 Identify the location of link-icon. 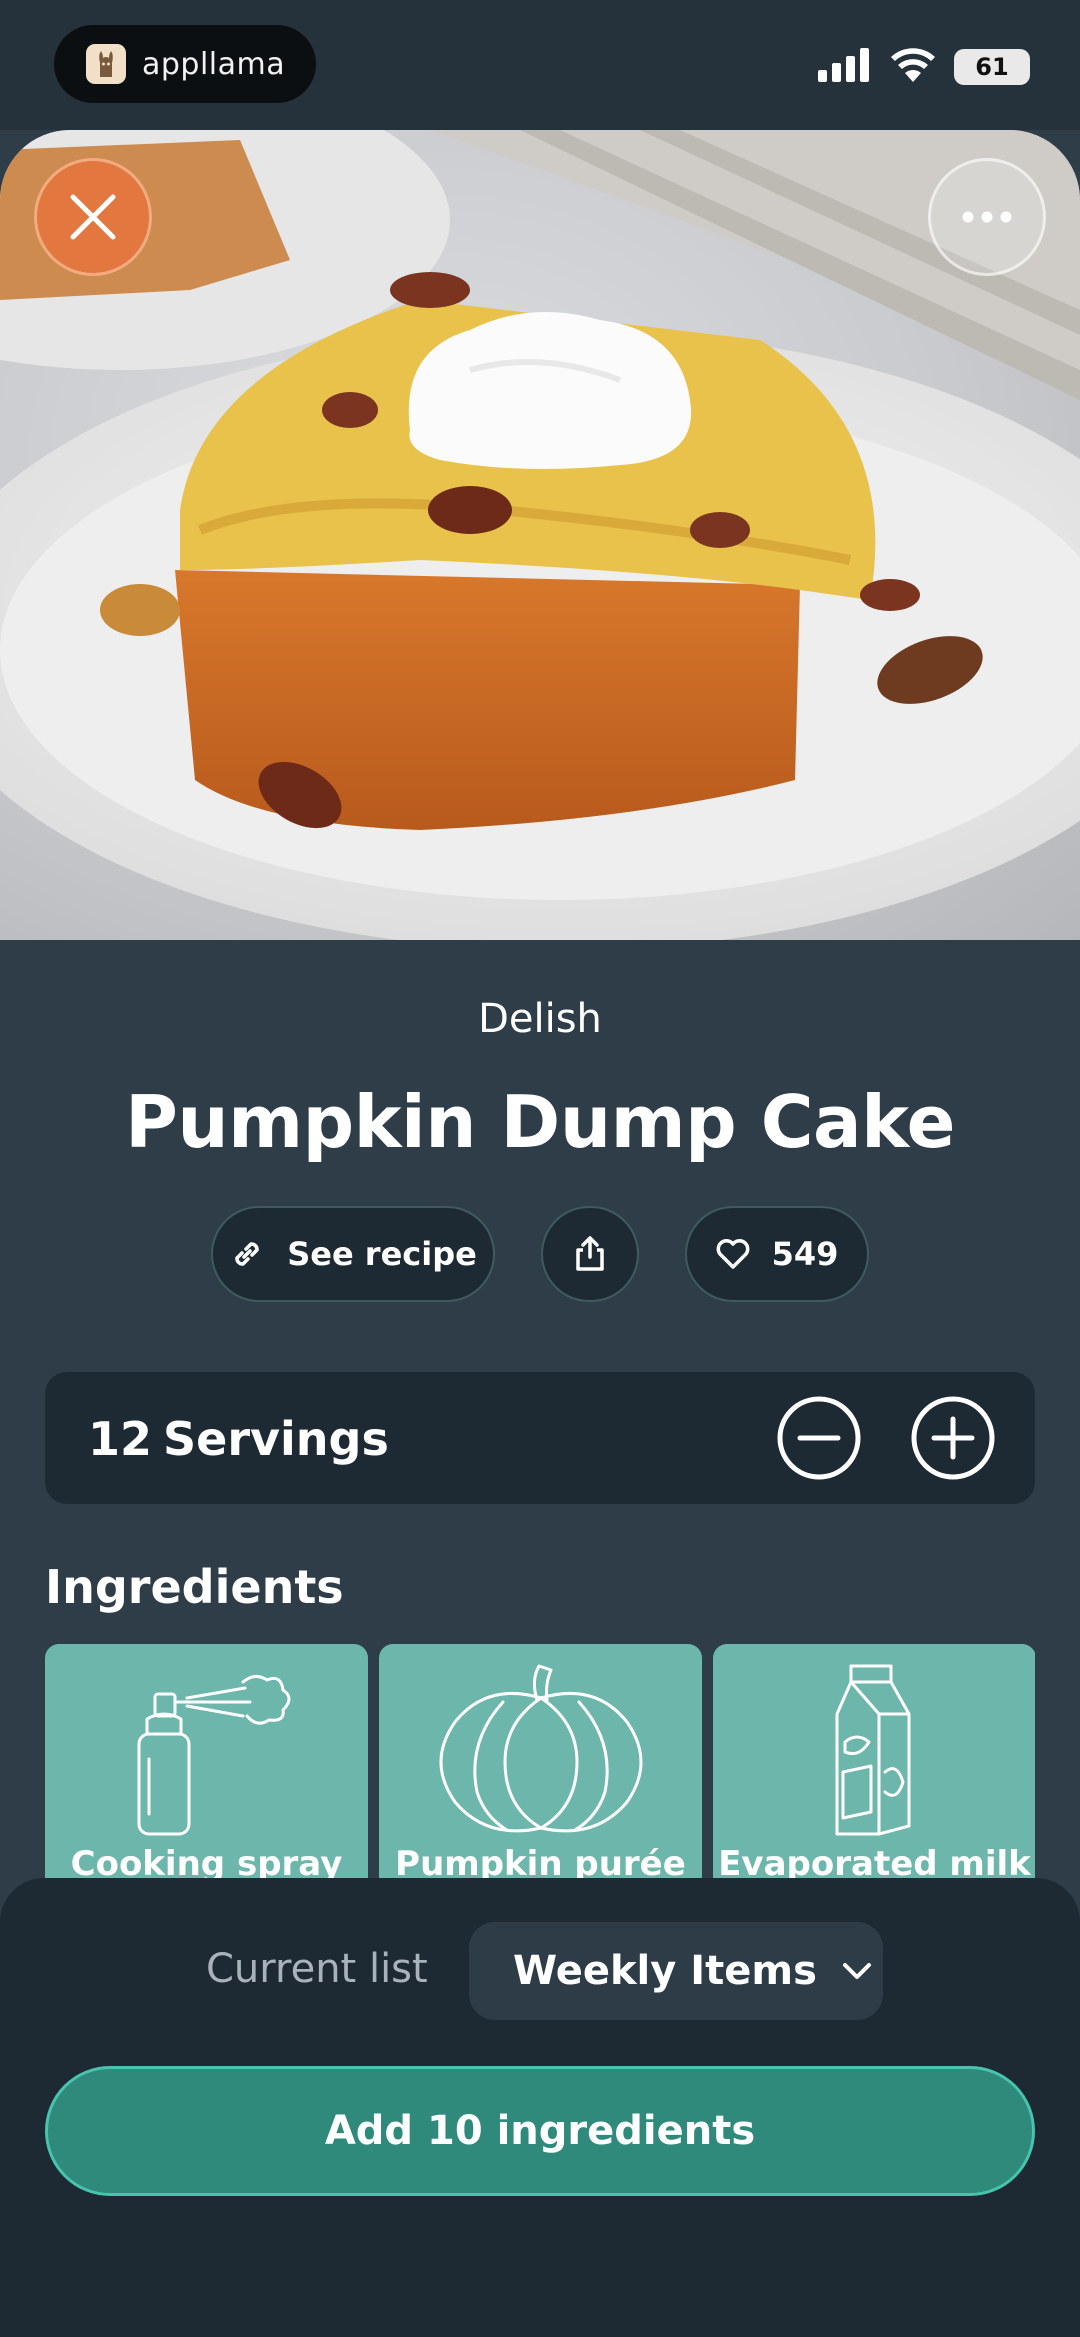
(247, 1254).